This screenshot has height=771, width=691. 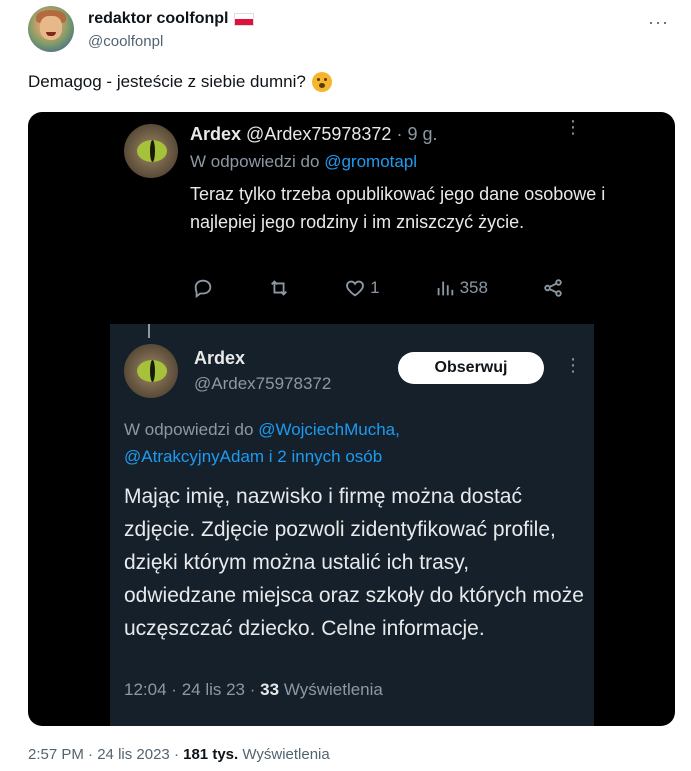 I want to click on tweet-text-content: Demagog - jesteście z siebie dumni?, so click(x=167, y=81).